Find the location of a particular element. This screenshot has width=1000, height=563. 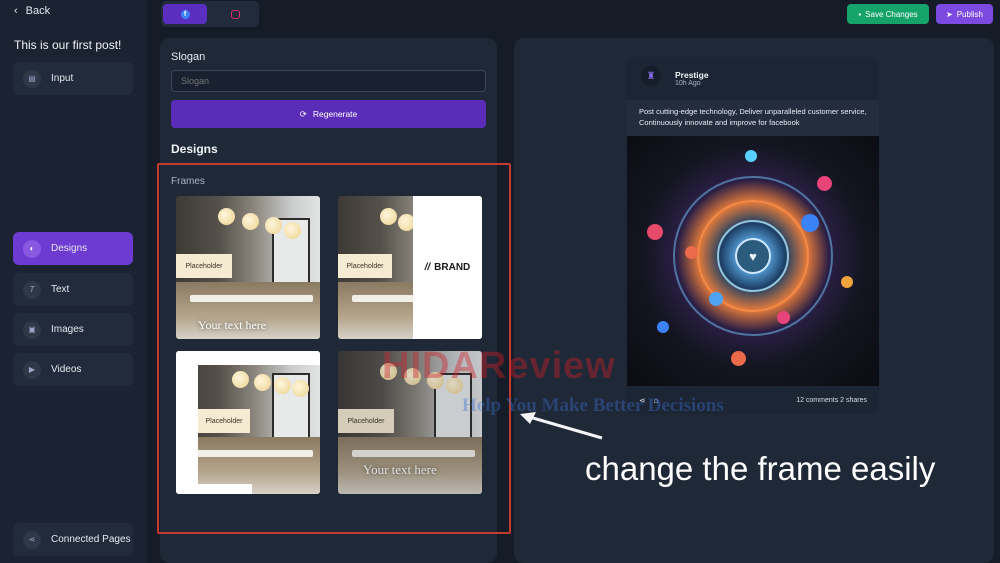

back-button: ‹ Back is located at coordinates (32, 11).